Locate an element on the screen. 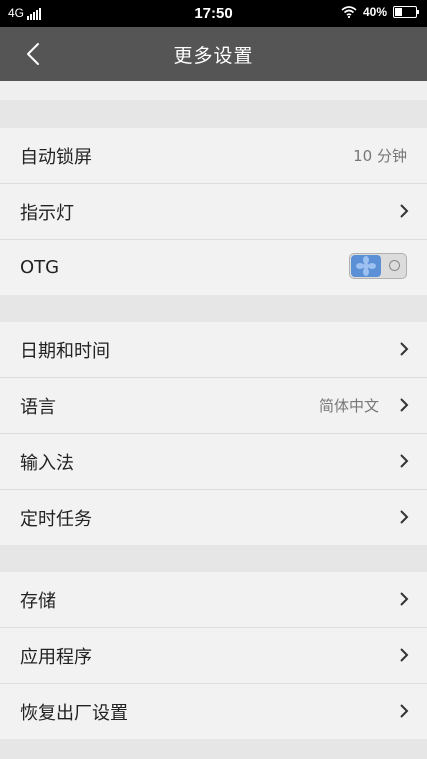  toggle-pattern-icon is located at coordinates (366, 266).